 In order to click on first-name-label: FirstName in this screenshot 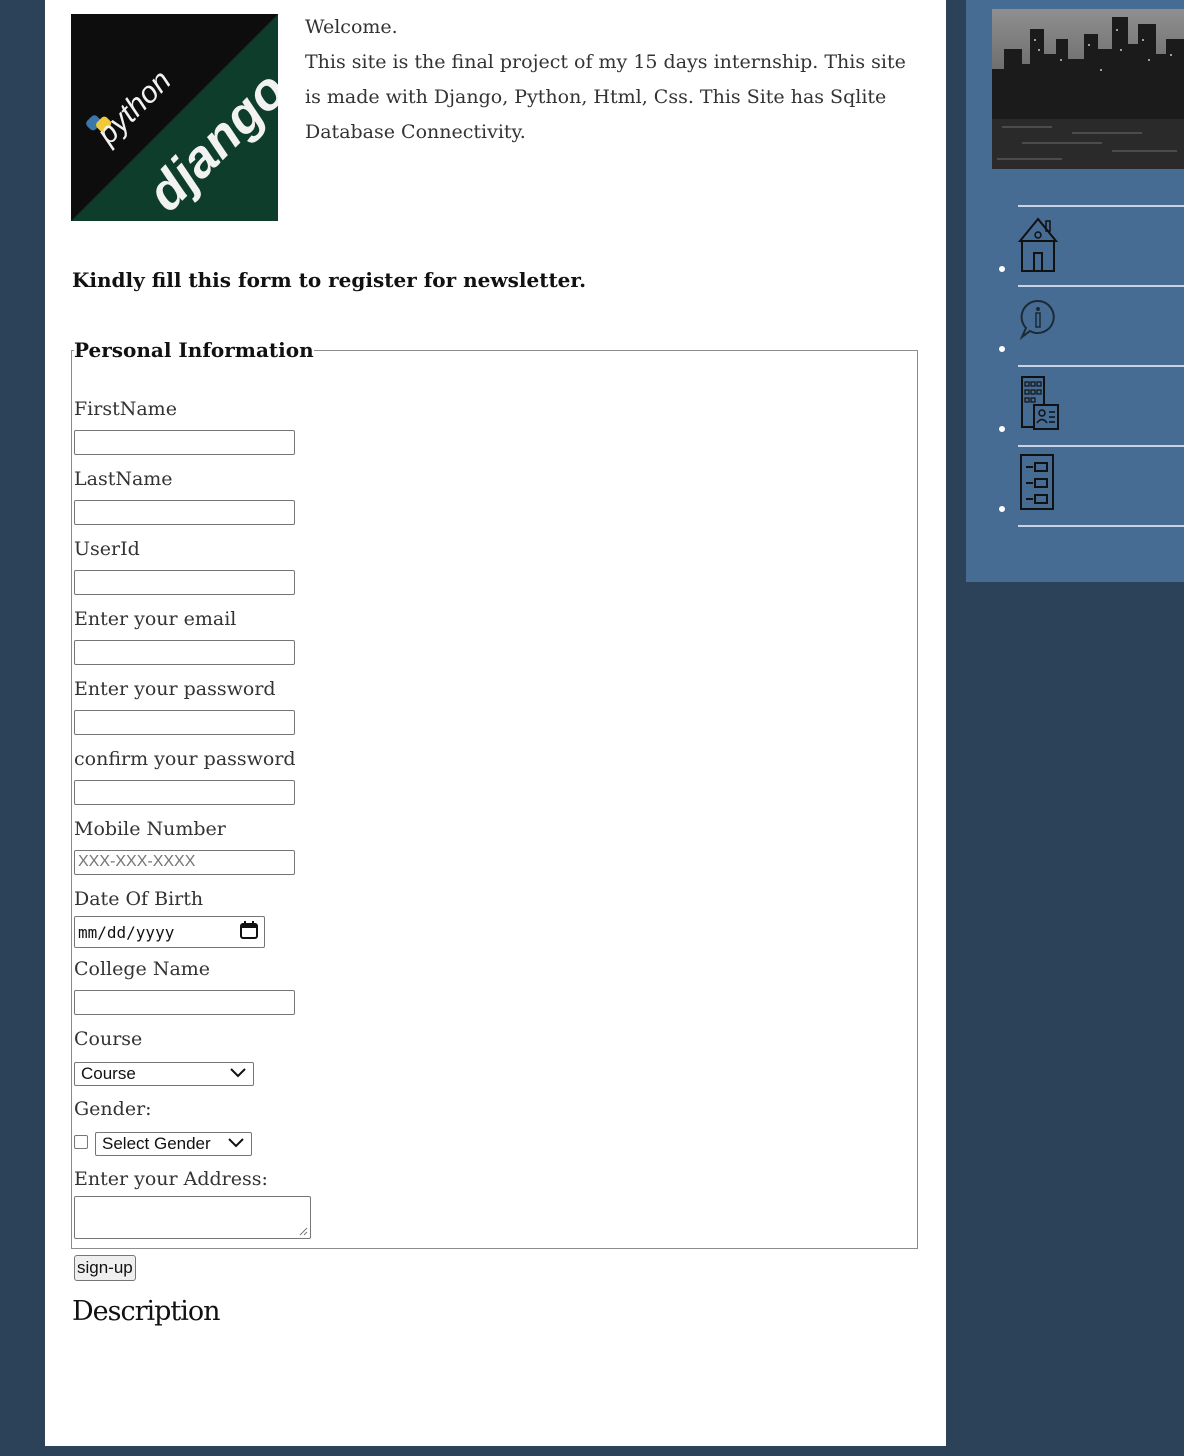, I will do `click(125, 409)`.